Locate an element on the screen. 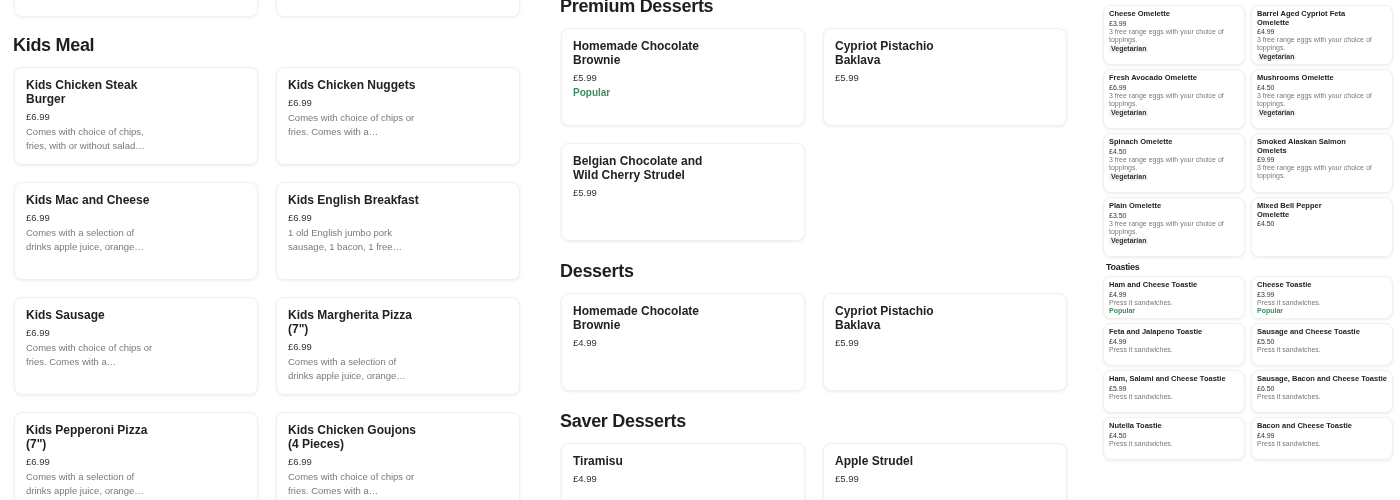 This screenshot has height=500, width=1400. popular-label: Popular is located at coordinates (592, 93).